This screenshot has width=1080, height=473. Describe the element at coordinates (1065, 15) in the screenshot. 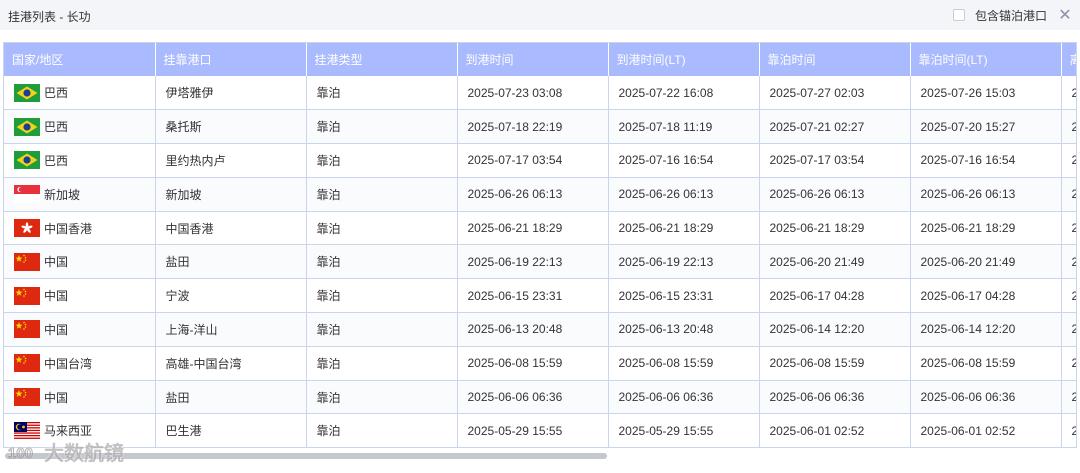

I see `close-icon: ✕` at that location.